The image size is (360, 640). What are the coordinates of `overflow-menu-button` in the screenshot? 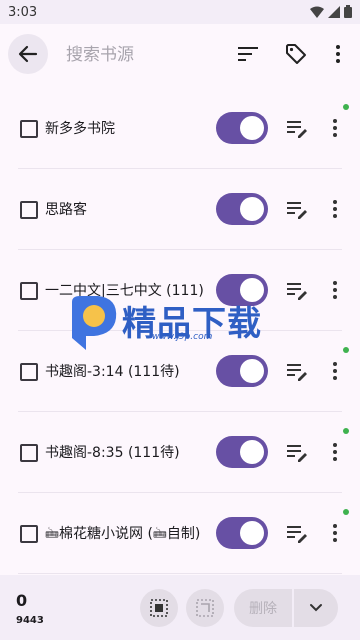 It's located at (338, 54).